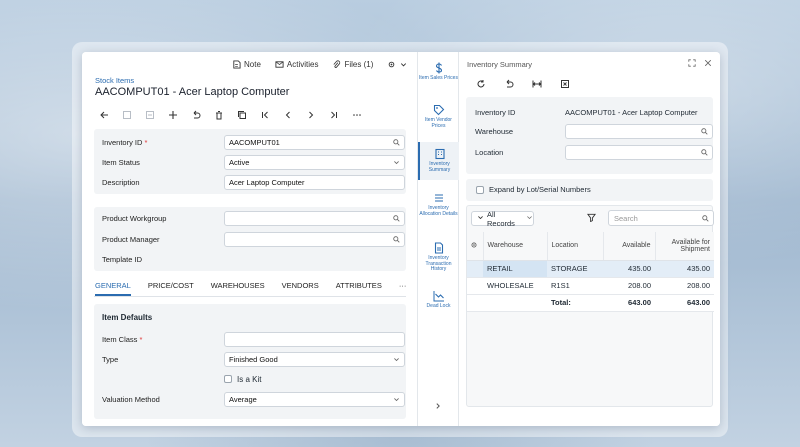 The image size is (800, 447). I want to click on valuation-row: Valuation Method Average, so click(253, 399).